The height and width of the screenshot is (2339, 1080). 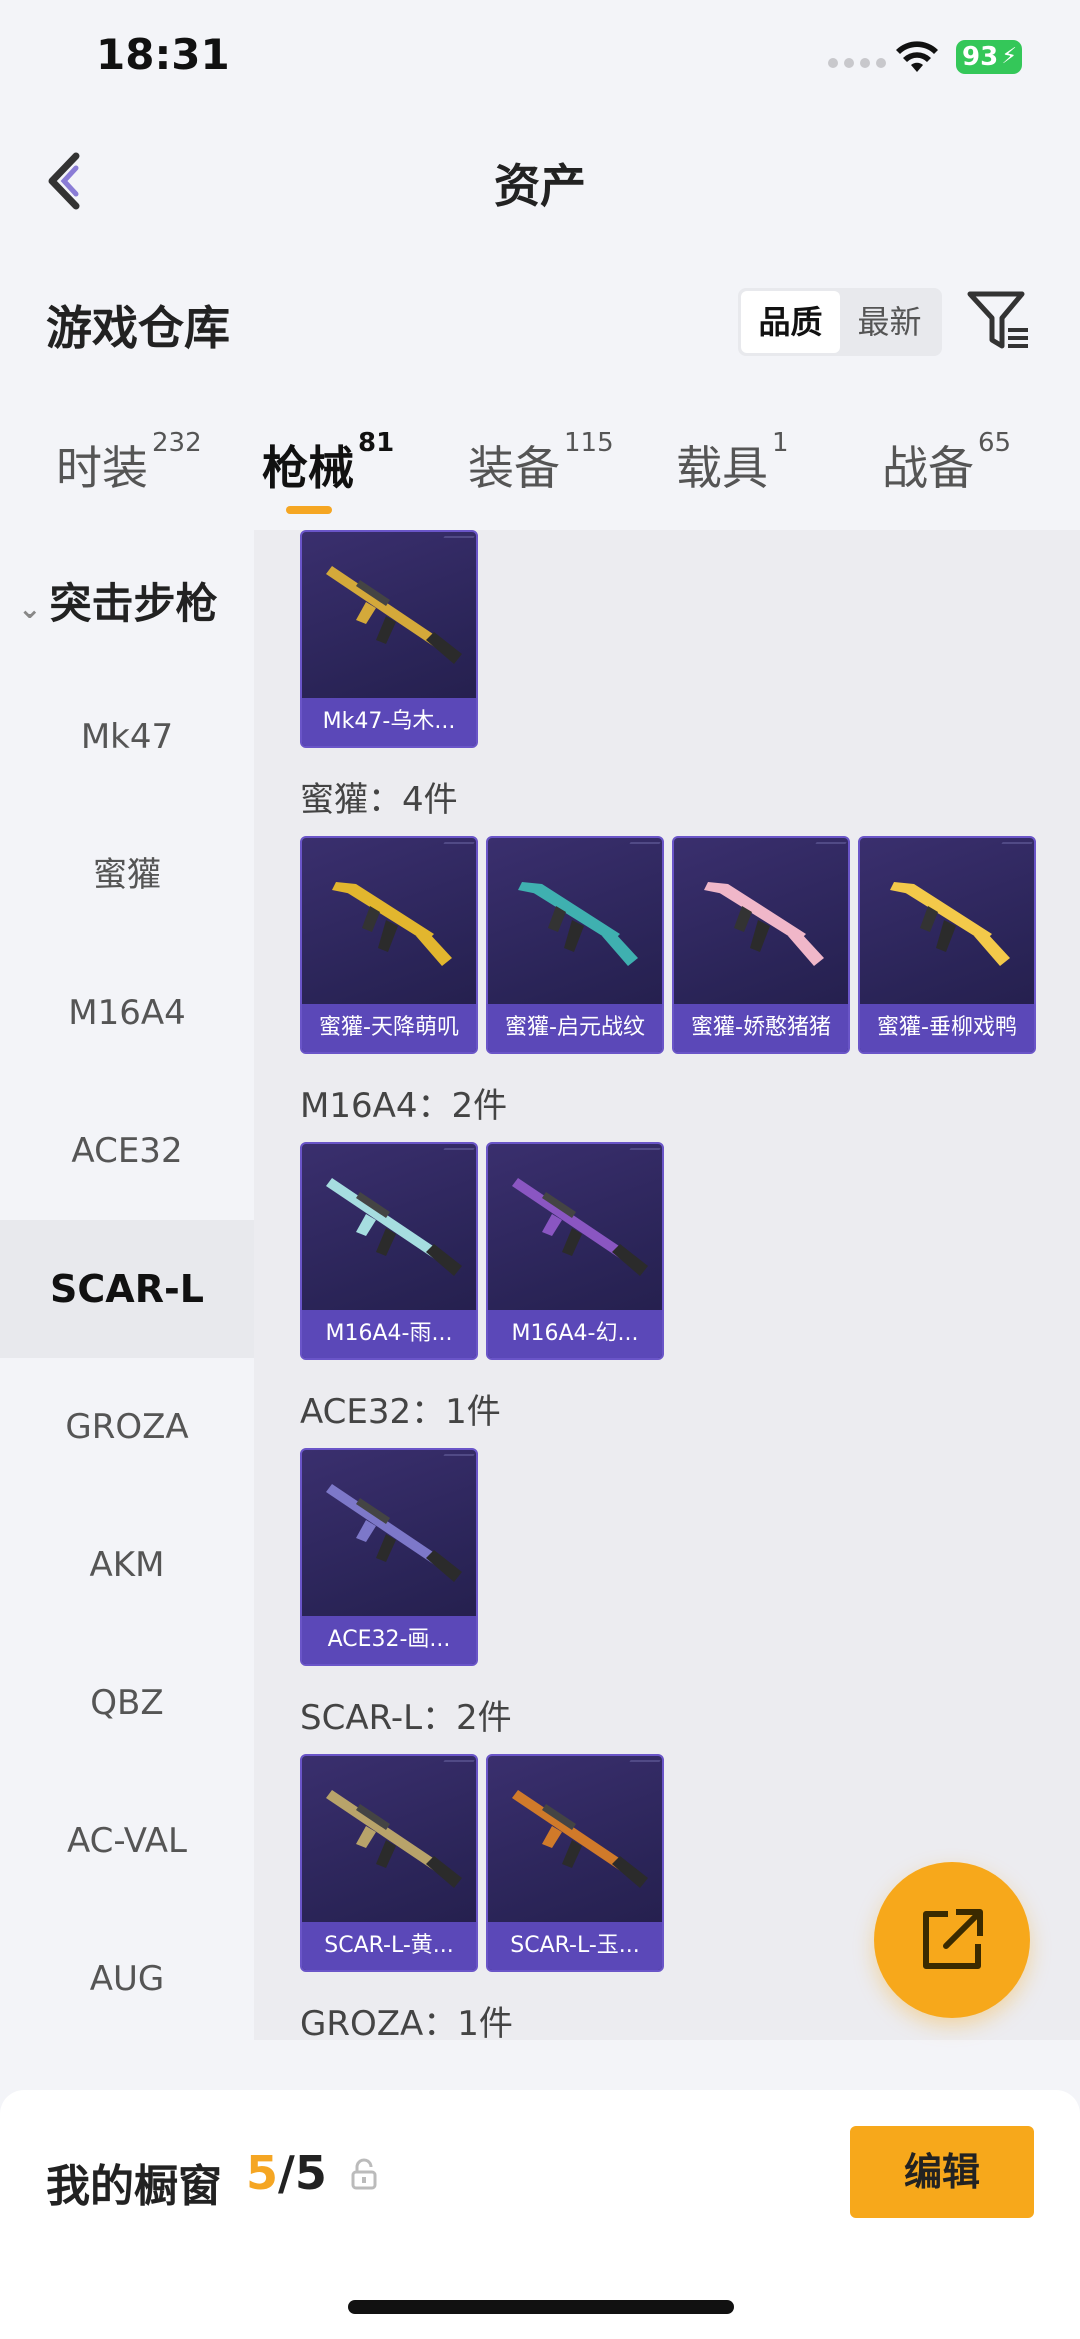 What do you see at coordinates (406, 1718) in the screenshot?
I see `group-label: SCAR-L：2件` at bounding box center [406, 1718].